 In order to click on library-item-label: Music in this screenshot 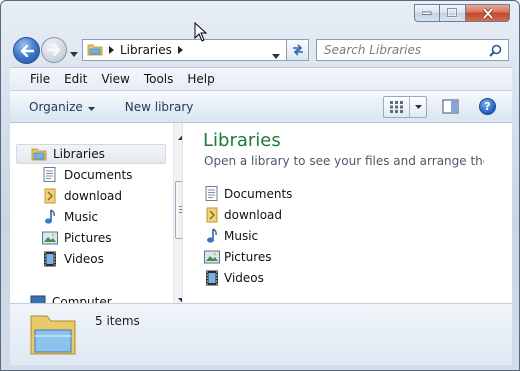, I will do `click(241, 236)`.